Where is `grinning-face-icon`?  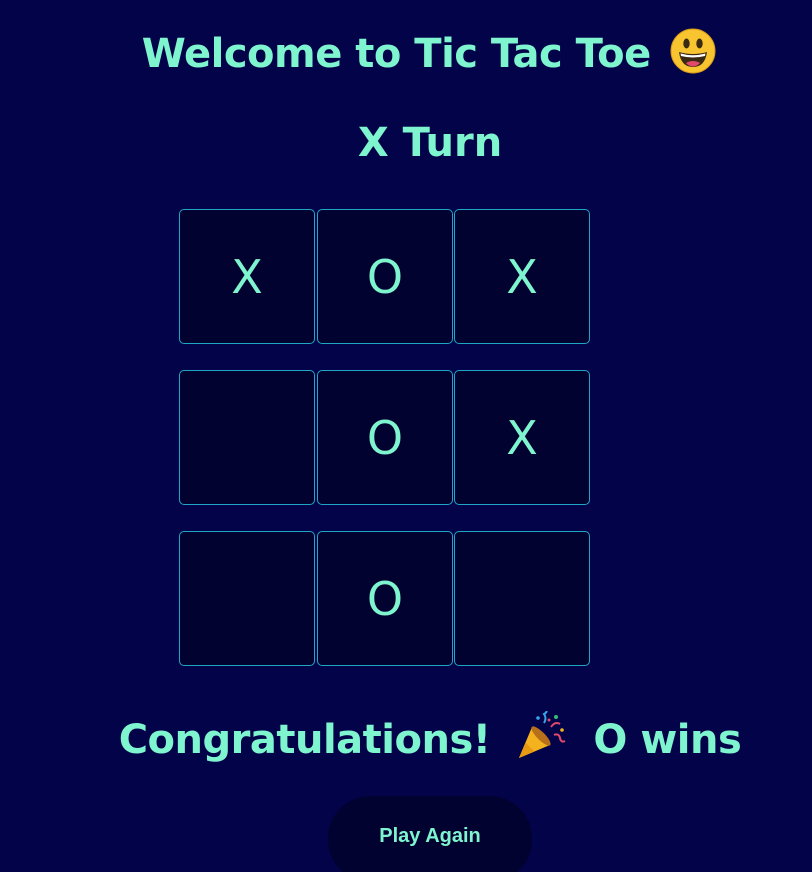 grinning-face-icon is located at coordinates (693, 51).